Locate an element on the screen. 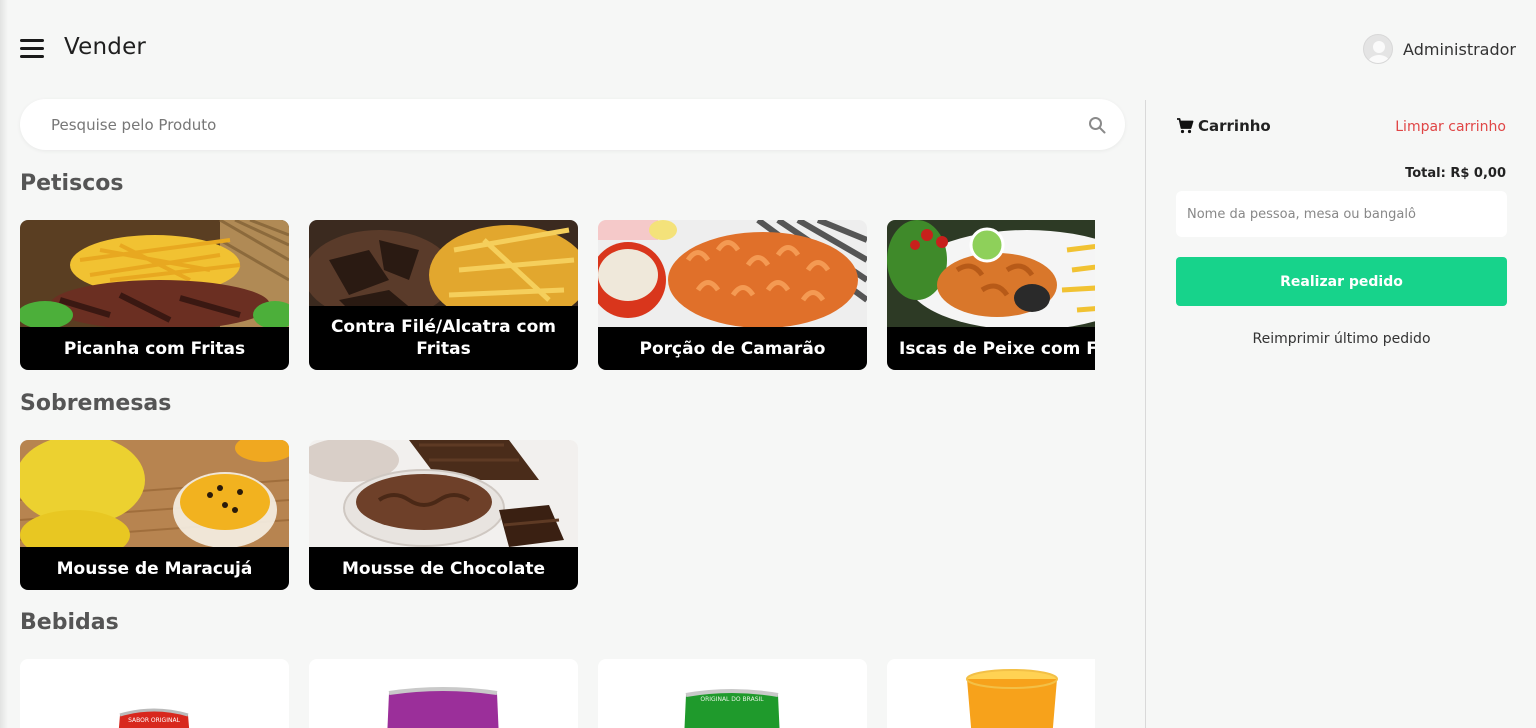 This screenshot has height=728, width=1536. coca-cola-can-photo: SABOR ORIGINAL is located at coordinates (154, 718).